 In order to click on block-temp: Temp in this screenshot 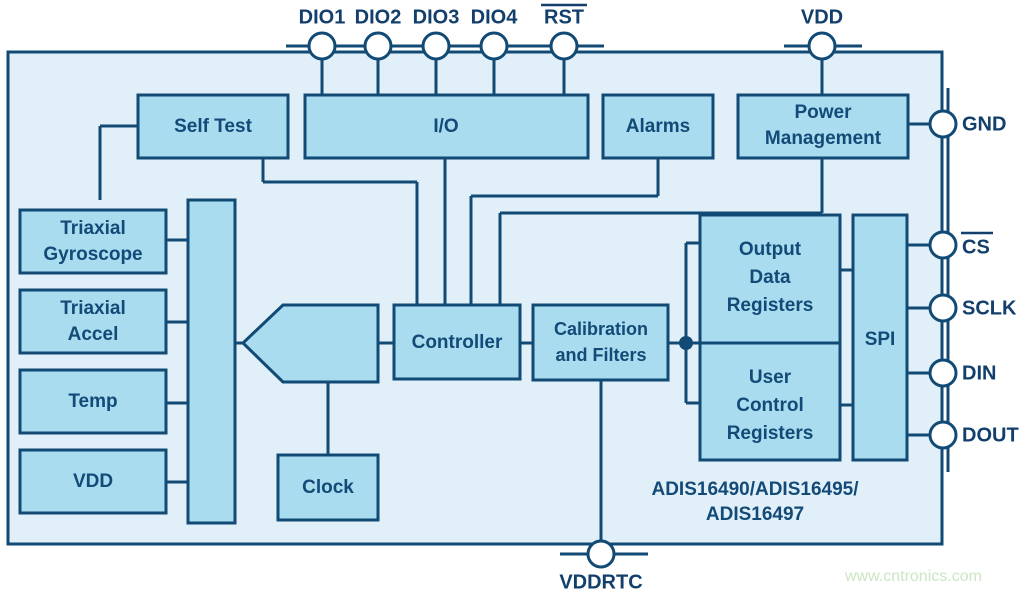, I will do `click(93, 401)`.